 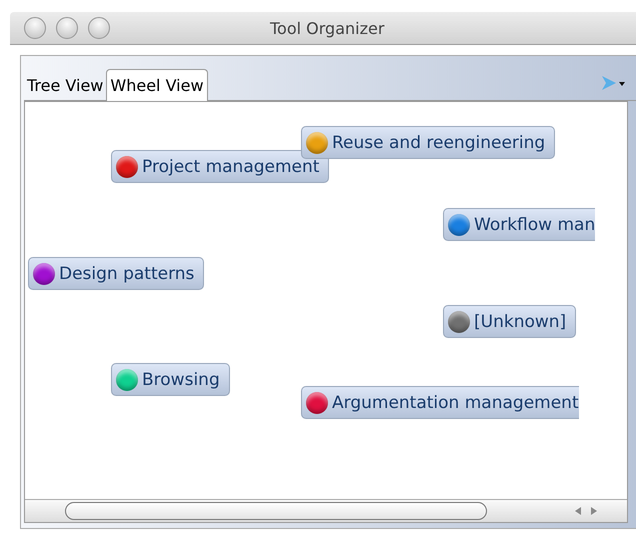 I want to click on minimize-button, so click(x=67, y=28).